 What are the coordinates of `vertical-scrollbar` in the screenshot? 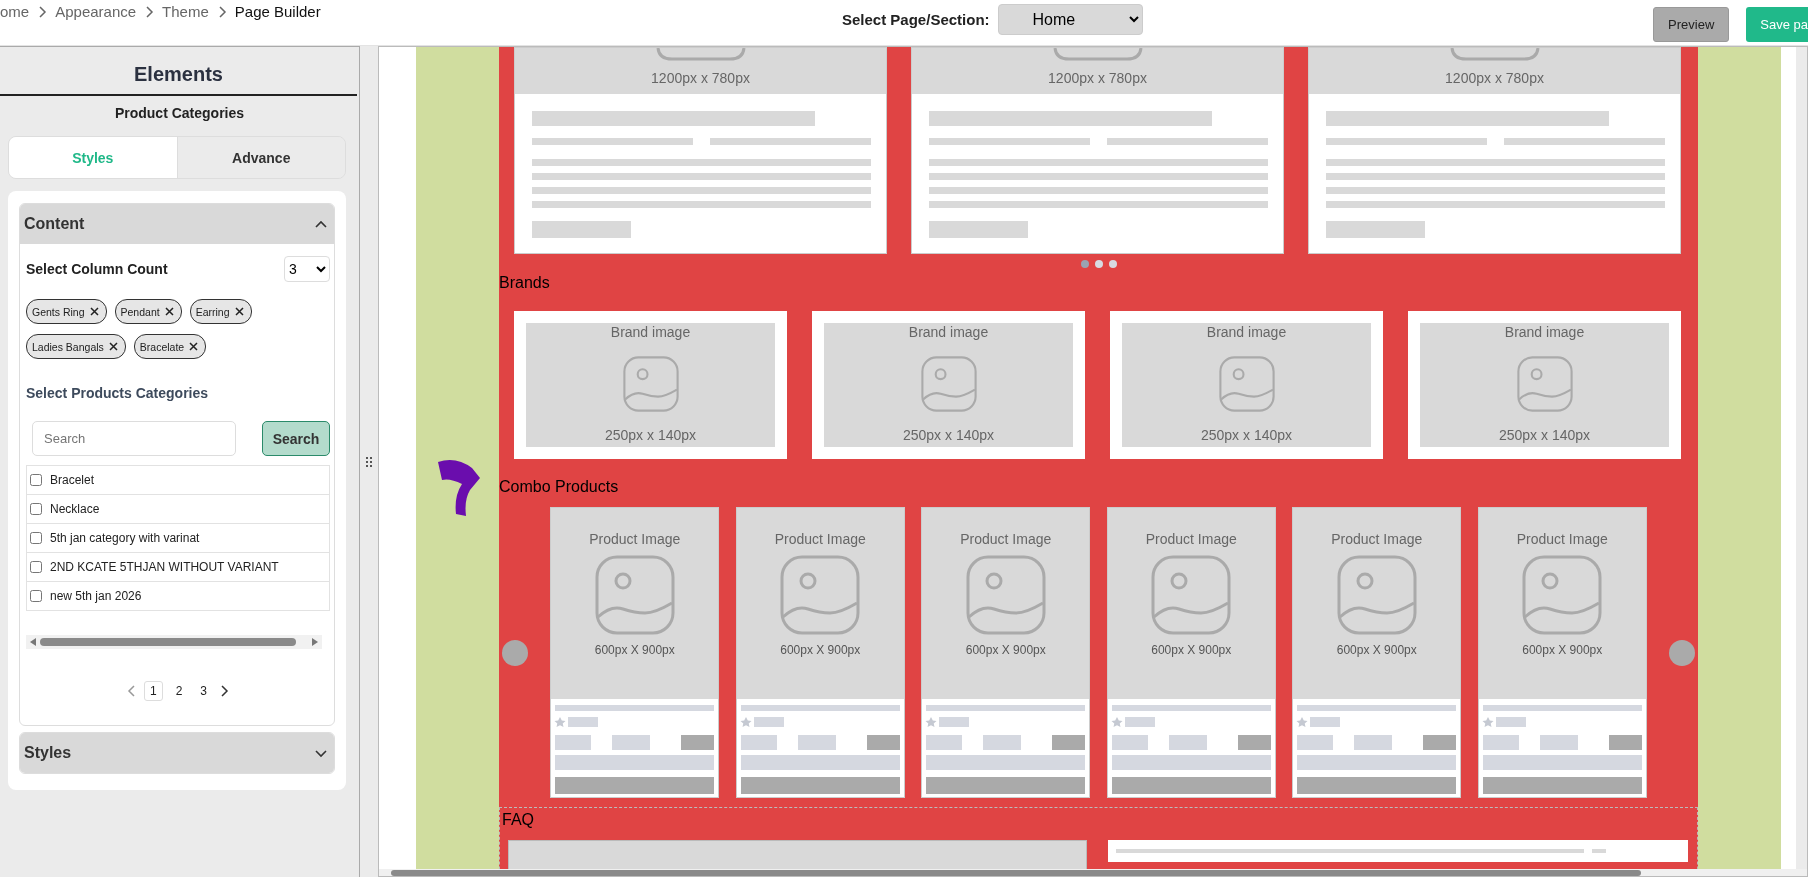 It's located at (1801, 458).